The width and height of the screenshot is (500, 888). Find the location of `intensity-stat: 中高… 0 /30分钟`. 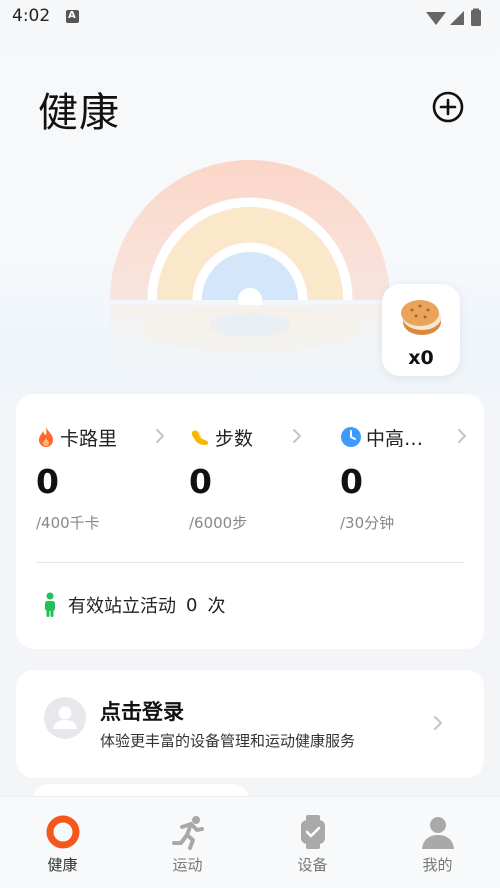

intensity-stat: 中高… 0 /30分钟 is located at coordinates (415, 469).